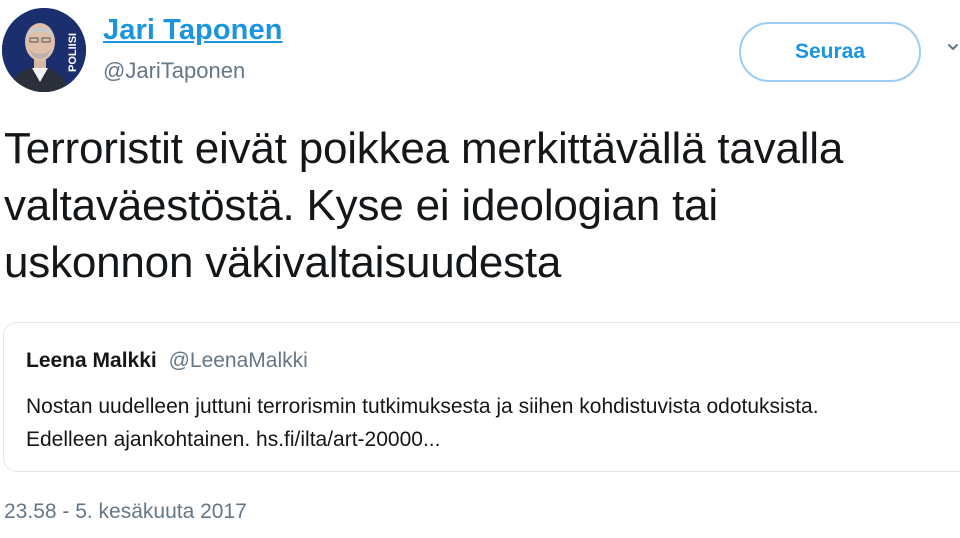  Describe the element at coordinates (953, 47) in the screenshot. I see `chevron-down-icon` at that location.